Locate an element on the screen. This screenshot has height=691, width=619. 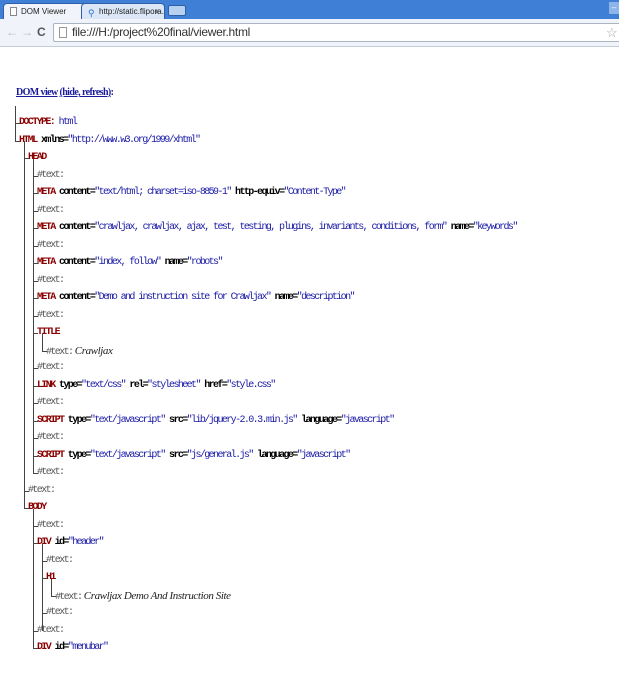
dom-node-body: BODY is located at coordinates (35, 508).